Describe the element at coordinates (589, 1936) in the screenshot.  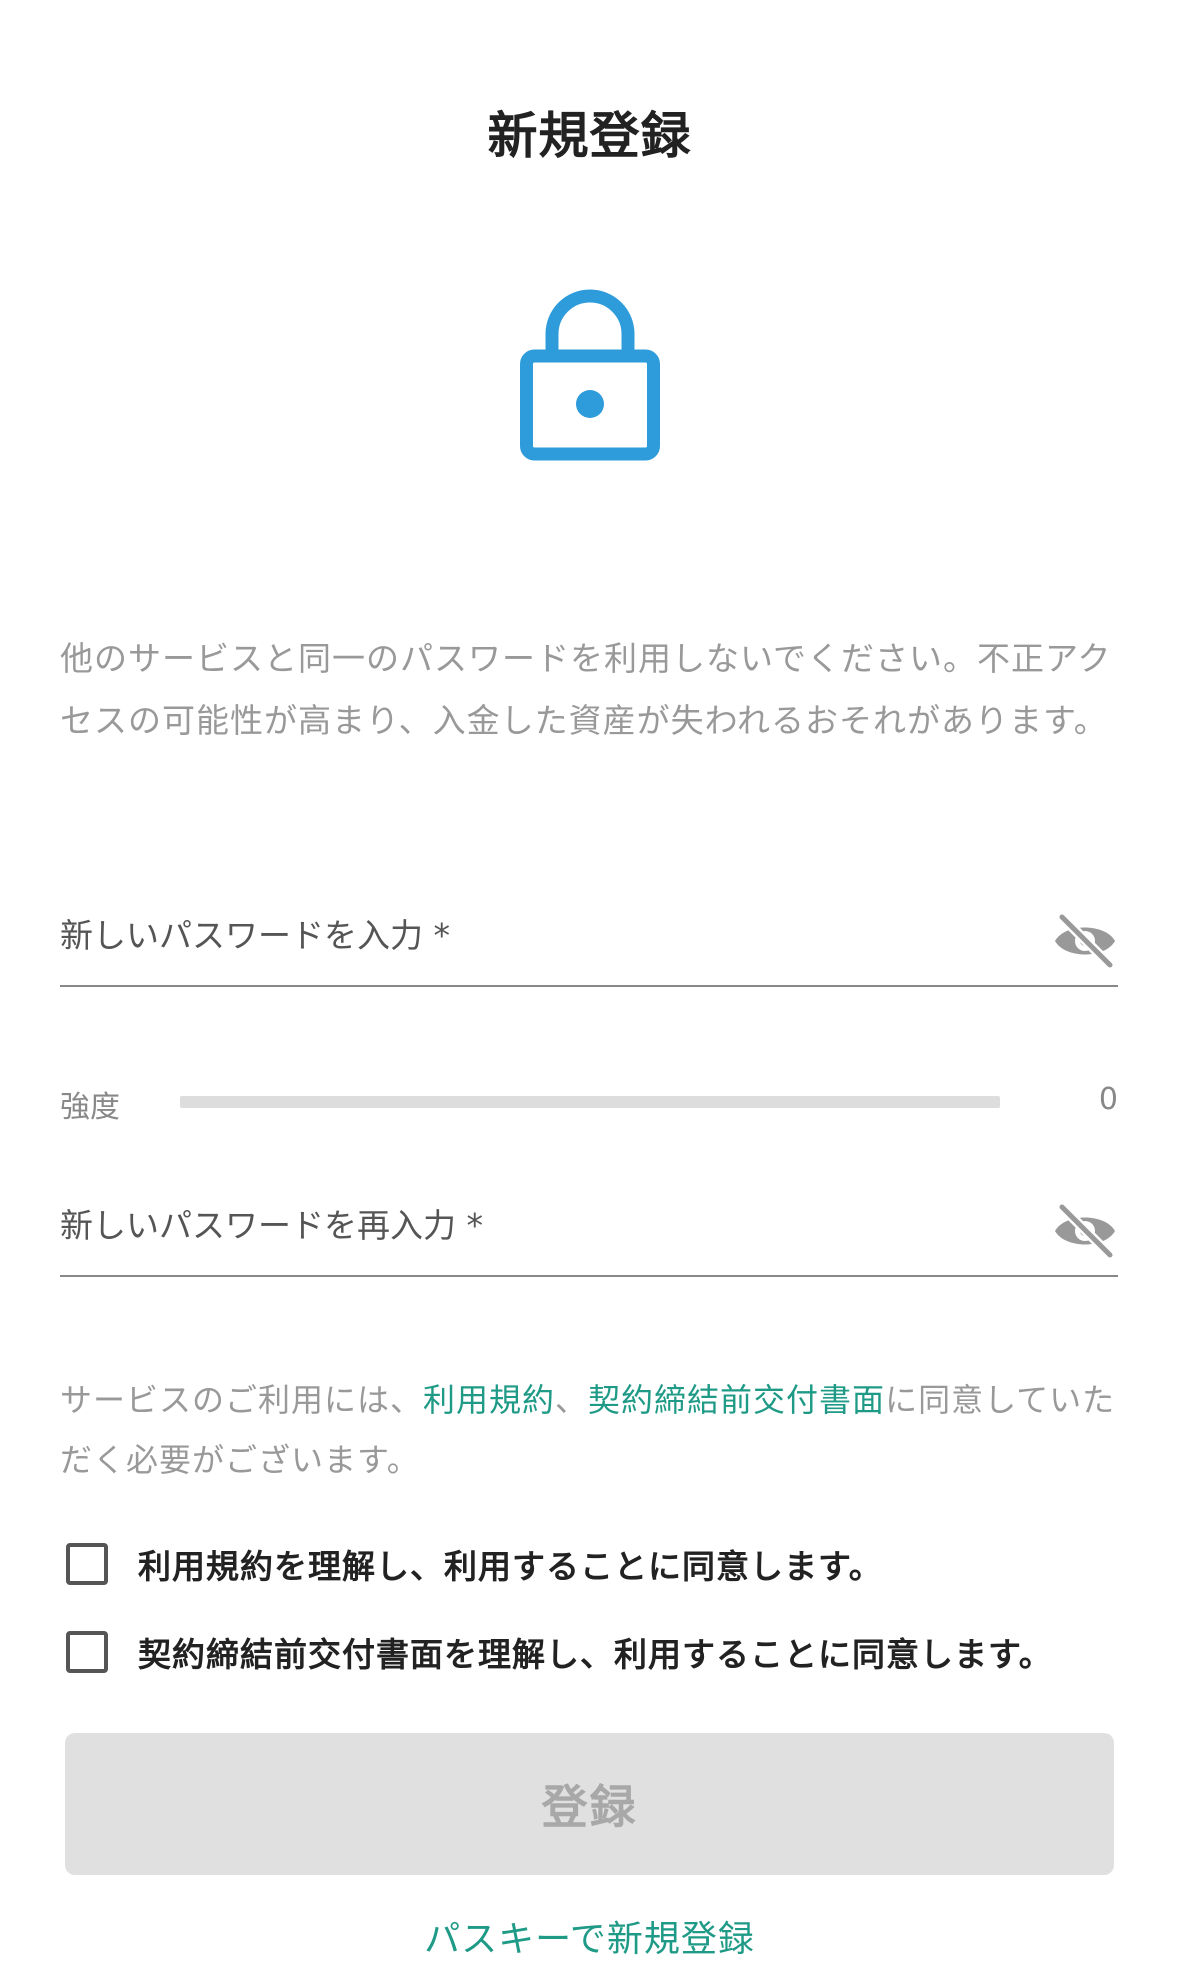
I see `passkey-register-link: パスキーで新規登録` at that location.